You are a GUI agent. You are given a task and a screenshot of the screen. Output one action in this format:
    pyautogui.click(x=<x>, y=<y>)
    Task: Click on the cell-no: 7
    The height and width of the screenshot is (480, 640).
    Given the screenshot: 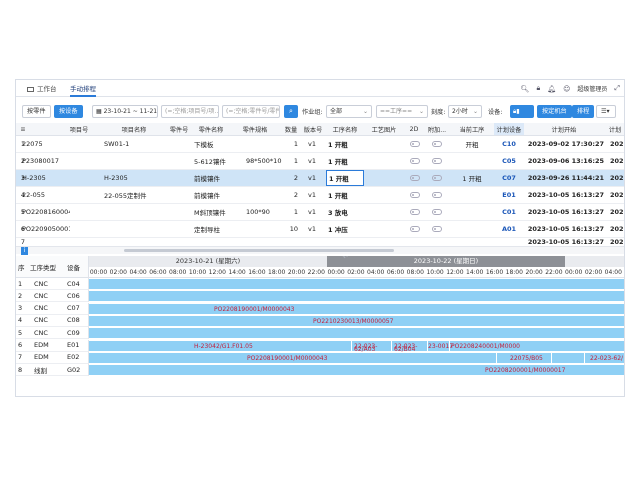 What is the action you would take?
    pyautogui.click(x=23, y=241)
    